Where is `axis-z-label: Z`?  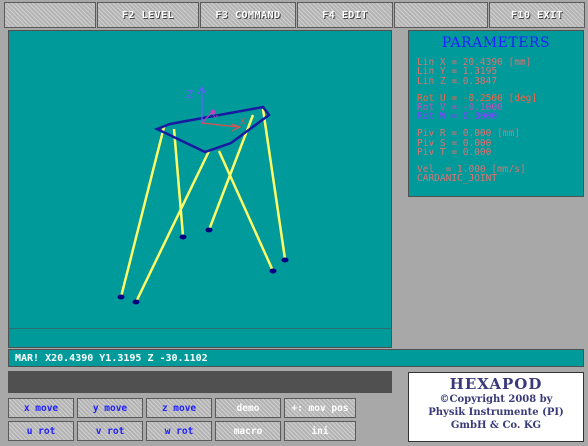
axis-z-label: Z is located at coordinates (190, 94).